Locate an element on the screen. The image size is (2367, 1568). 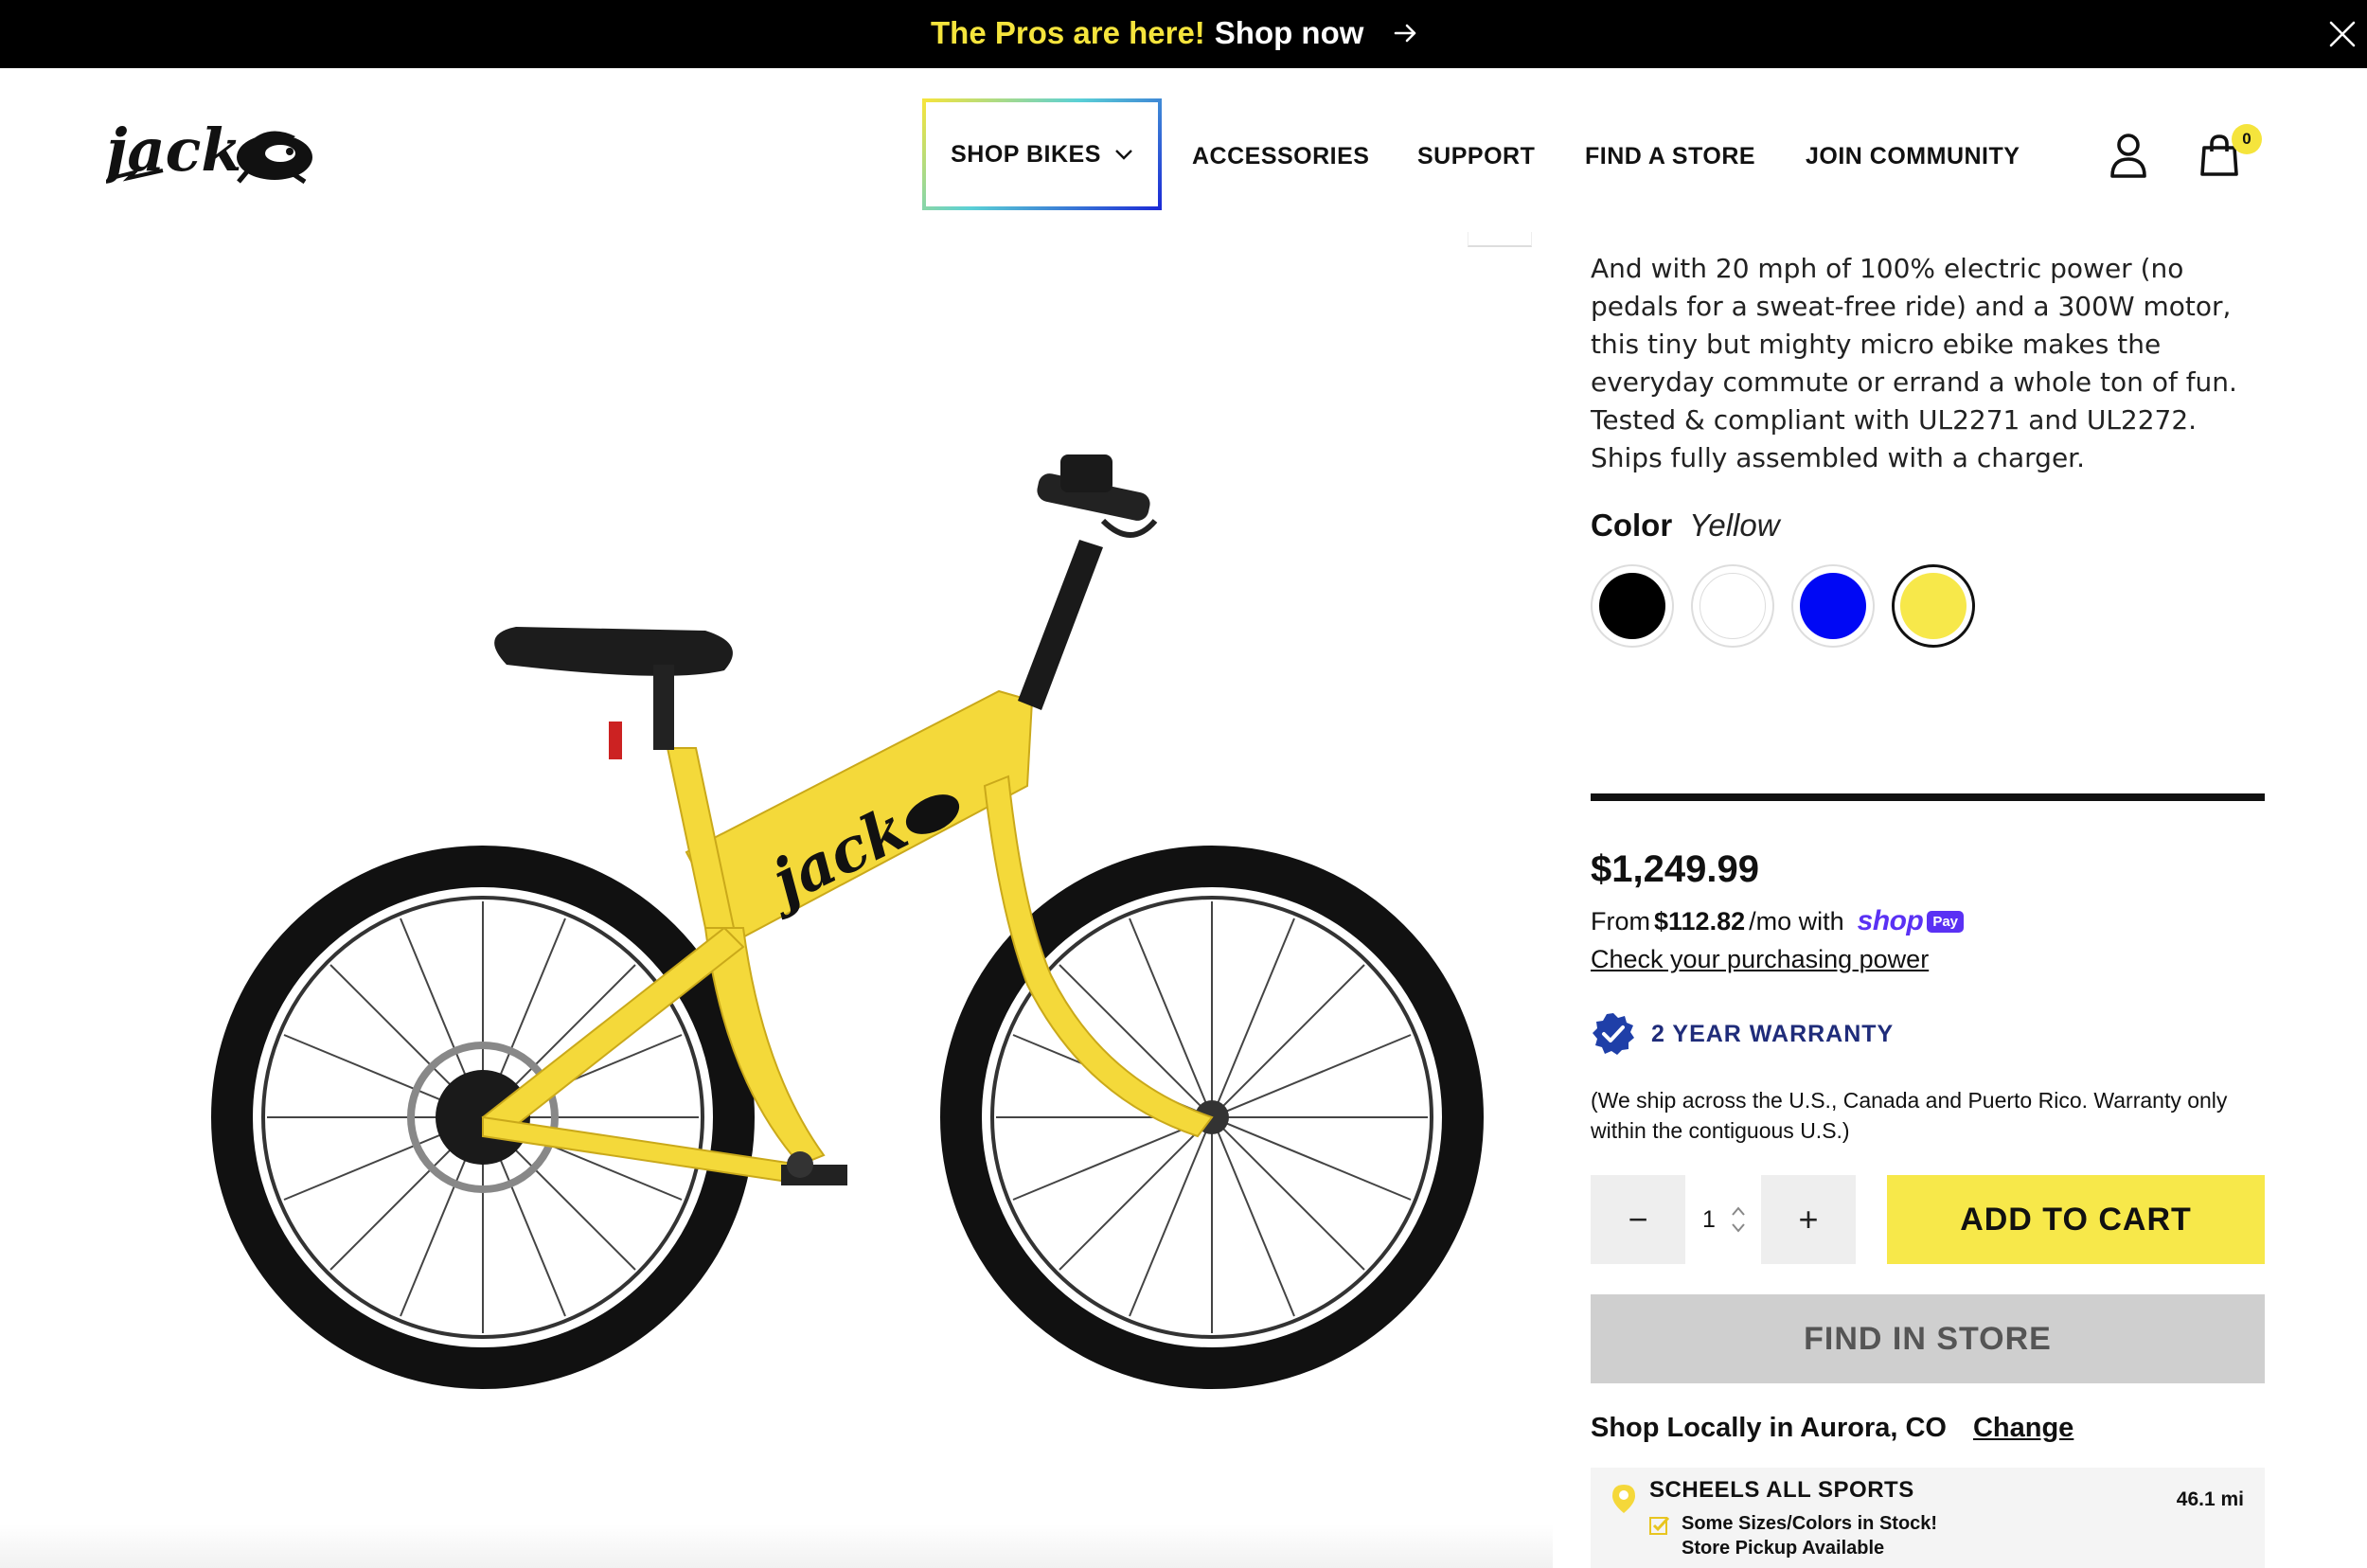
announcement-bar: The Pros are here! Shop now is located at coordinates (1183, 34).